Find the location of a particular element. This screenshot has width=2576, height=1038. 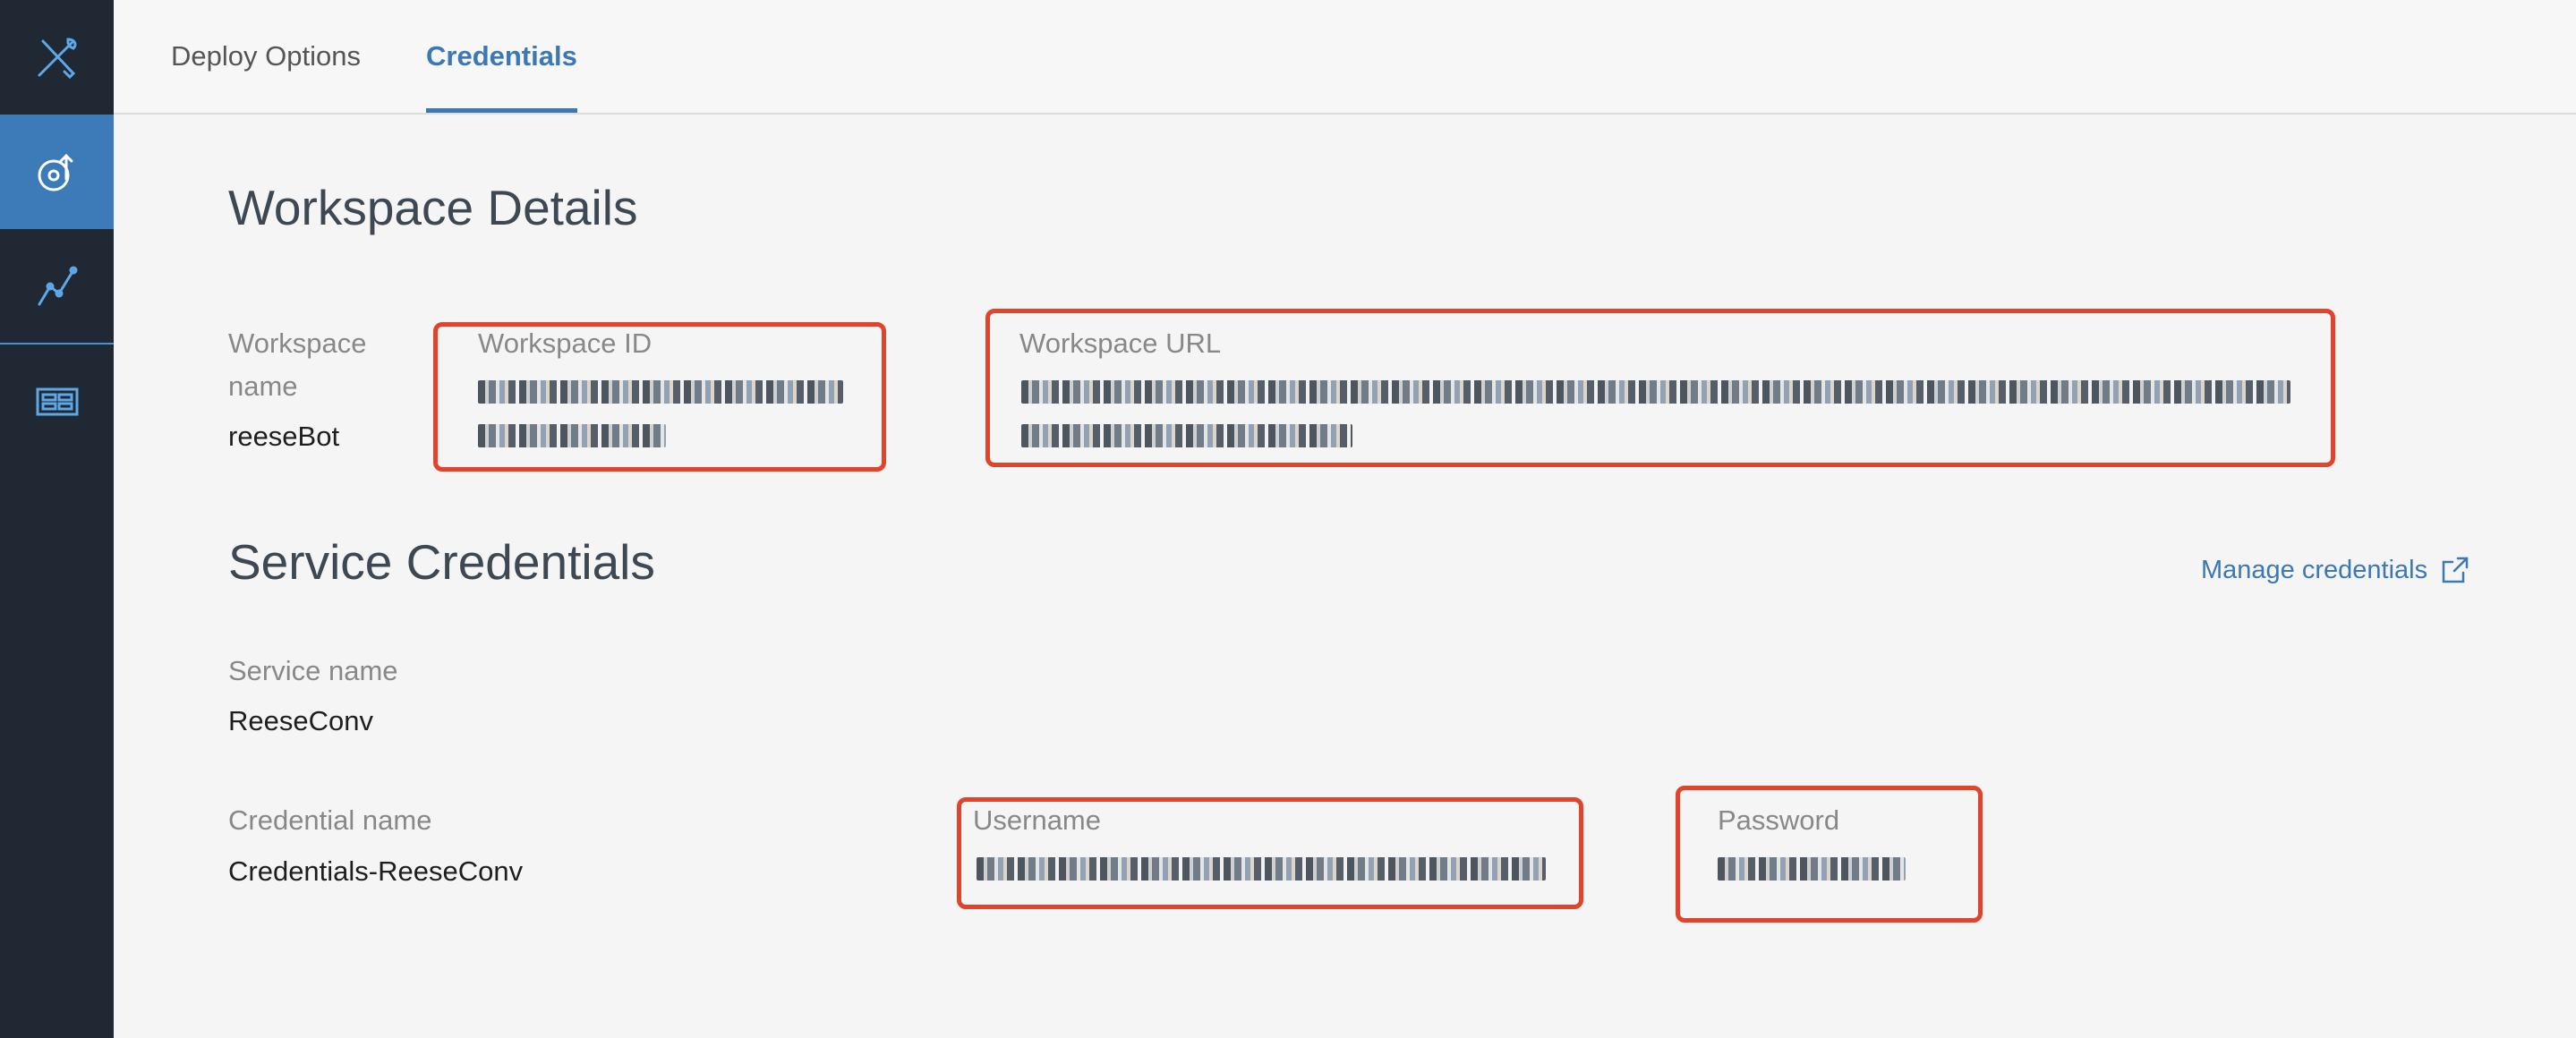

tab-deploy-options: Deploy Options is located at coordinates (266, 56).